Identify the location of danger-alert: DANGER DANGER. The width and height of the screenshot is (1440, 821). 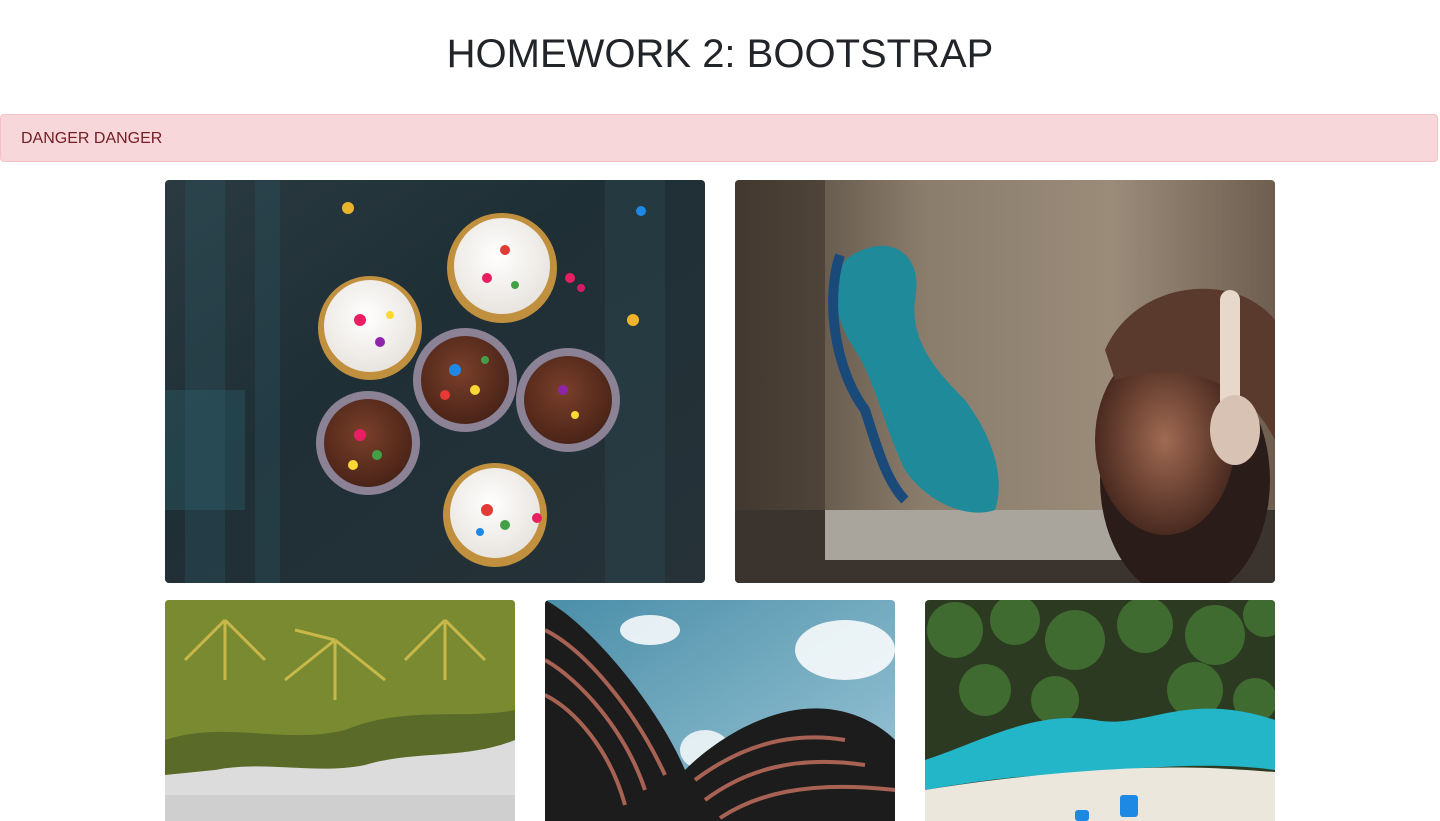
(719, 138).